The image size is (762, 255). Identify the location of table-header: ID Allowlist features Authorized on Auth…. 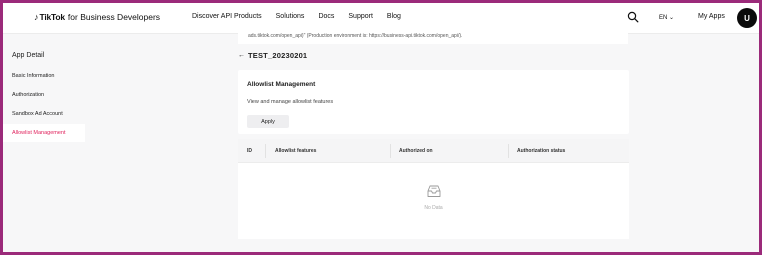
(433, 151).